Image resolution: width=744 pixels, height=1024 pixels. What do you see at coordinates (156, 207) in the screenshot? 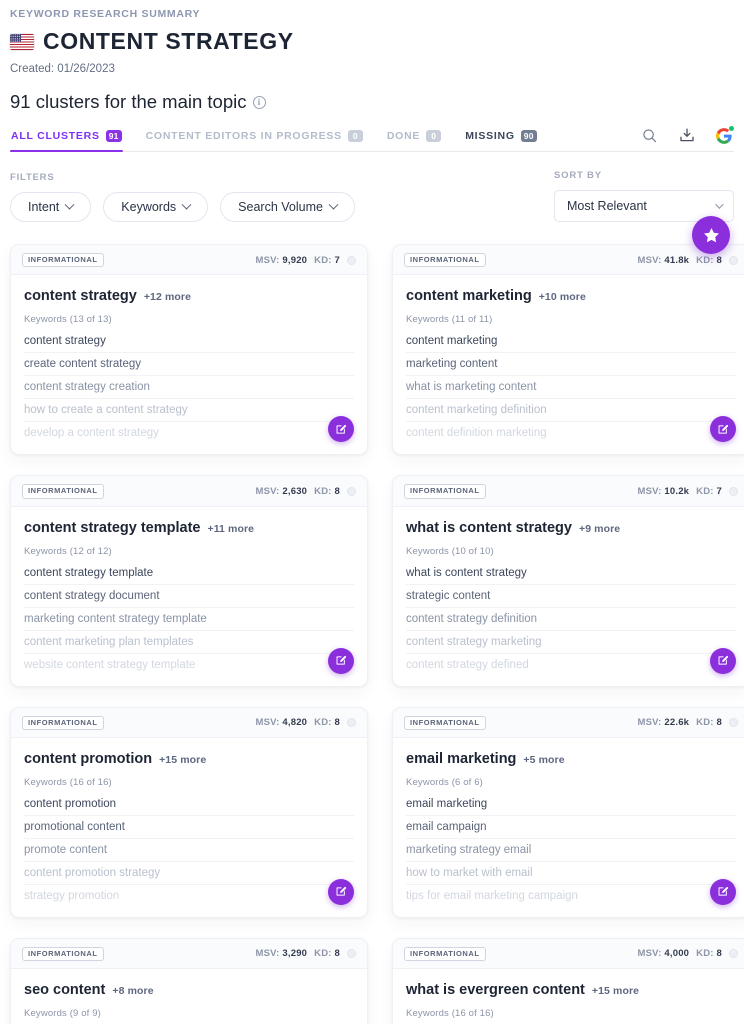
I see `filter-chip-keywords: Keywords` at bounding box center [156, 207].